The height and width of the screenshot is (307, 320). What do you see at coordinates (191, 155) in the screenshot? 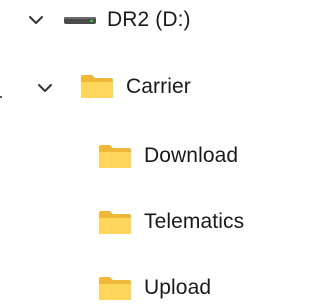
I see `download-label: Download` at bounding box center [191, 155].